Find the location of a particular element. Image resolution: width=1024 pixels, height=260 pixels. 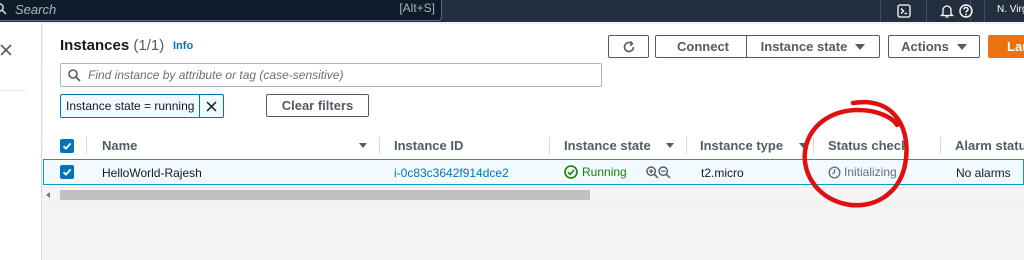

scrollbar-thumb is located at coordinates (325, 195).